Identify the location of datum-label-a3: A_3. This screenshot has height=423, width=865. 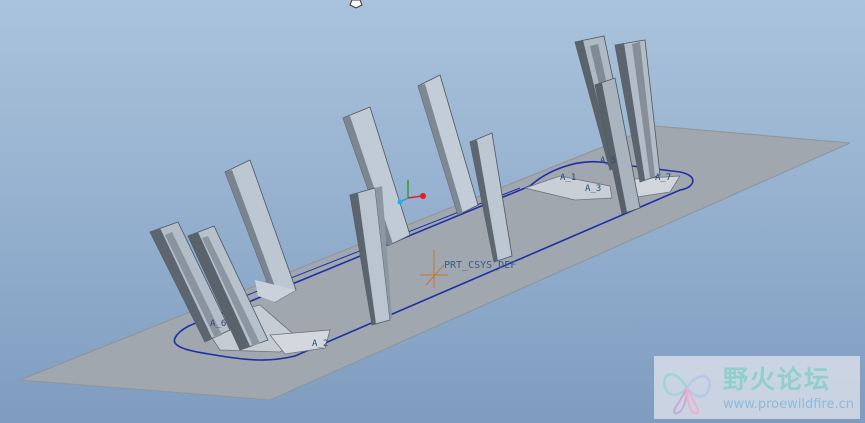
(593, 189).